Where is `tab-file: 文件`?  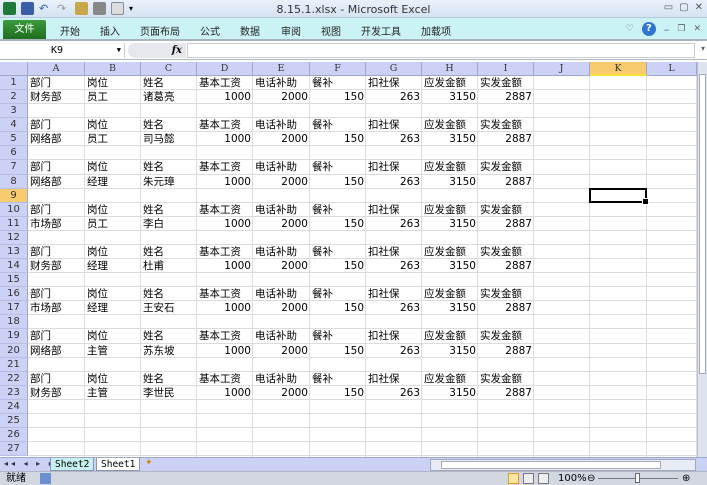
tab-file: 文件 is located at coordinates (24, 29).